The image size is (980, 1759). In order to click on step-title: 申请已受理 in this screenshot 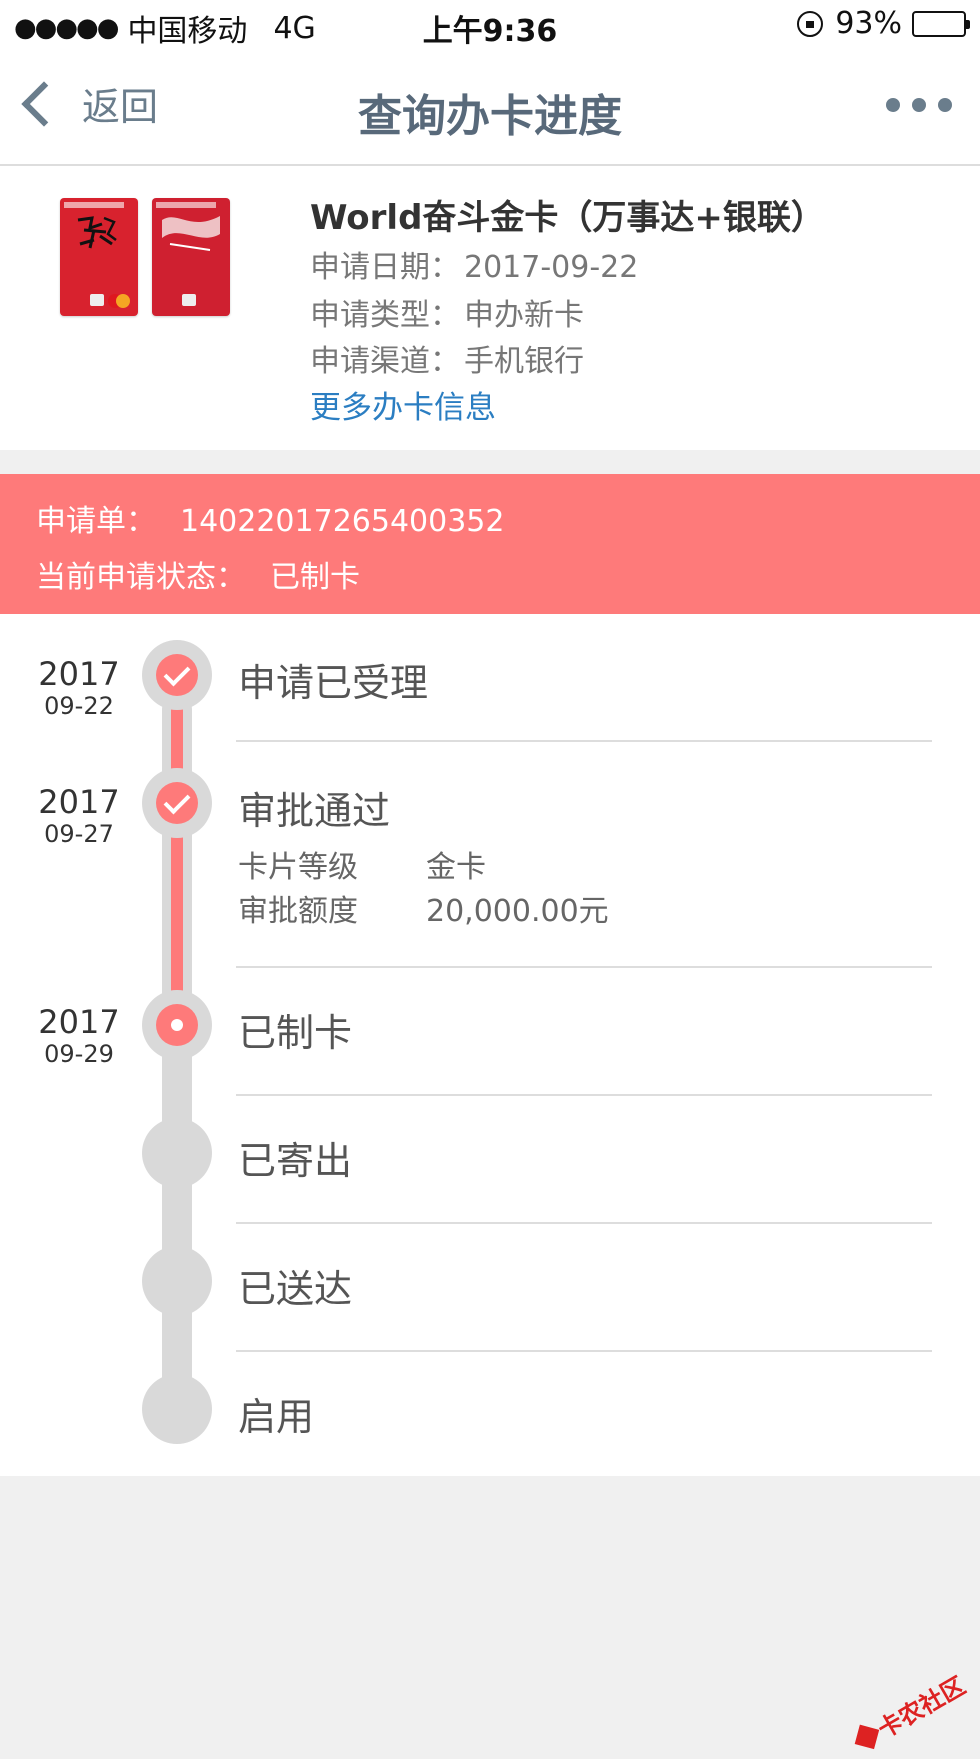, I will do `click(333, 683)`.